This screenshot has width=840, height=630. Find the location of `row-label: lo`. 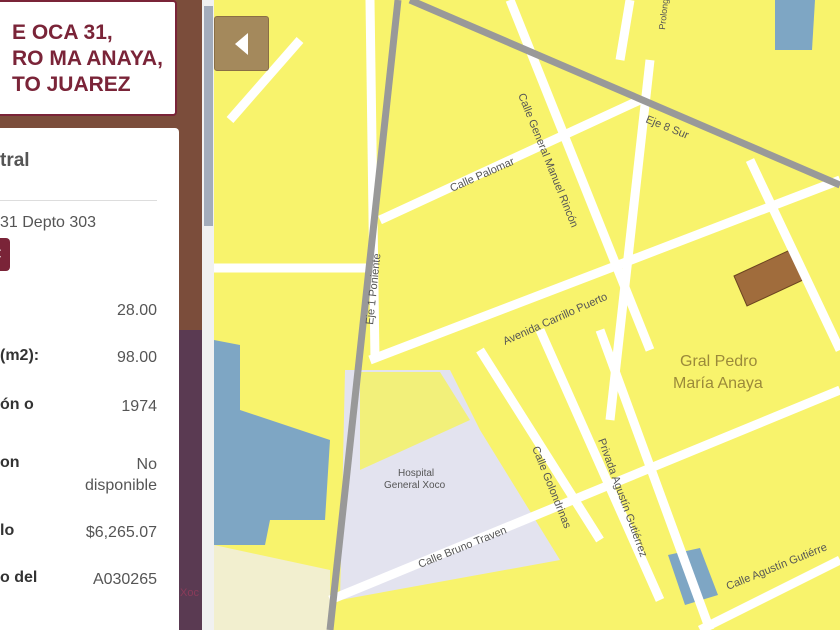

row-label: lo is located at coordinates (7, 530).